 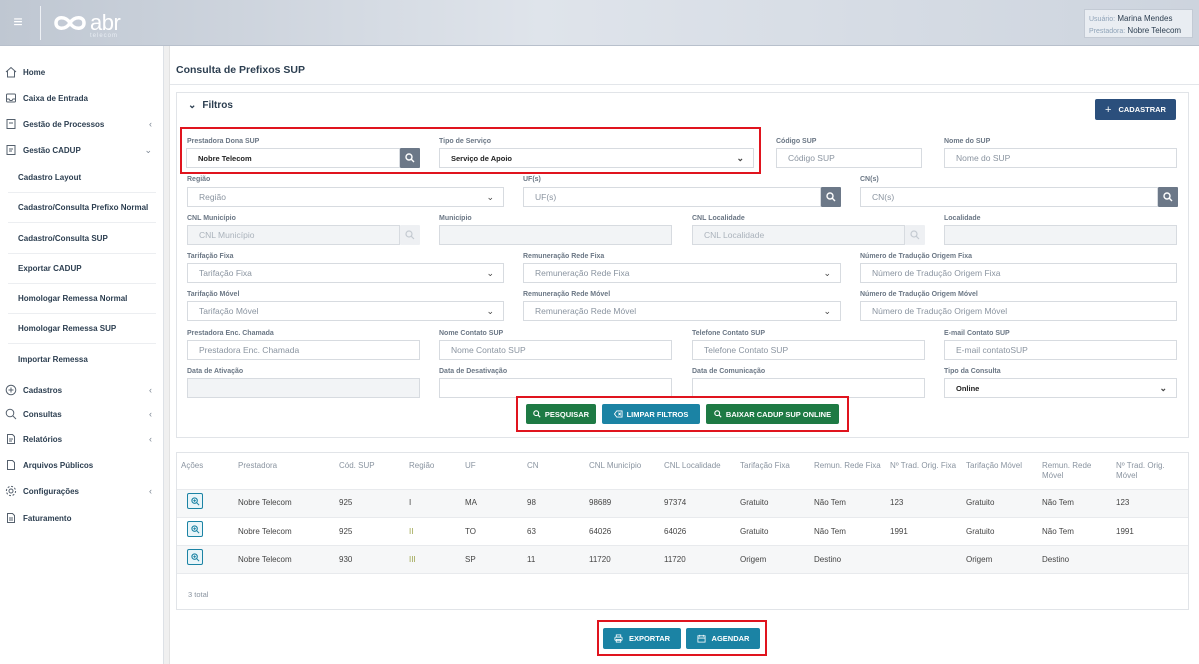 I want to click on sidebar-item-label: Configurações, so click(x=51, y=491).